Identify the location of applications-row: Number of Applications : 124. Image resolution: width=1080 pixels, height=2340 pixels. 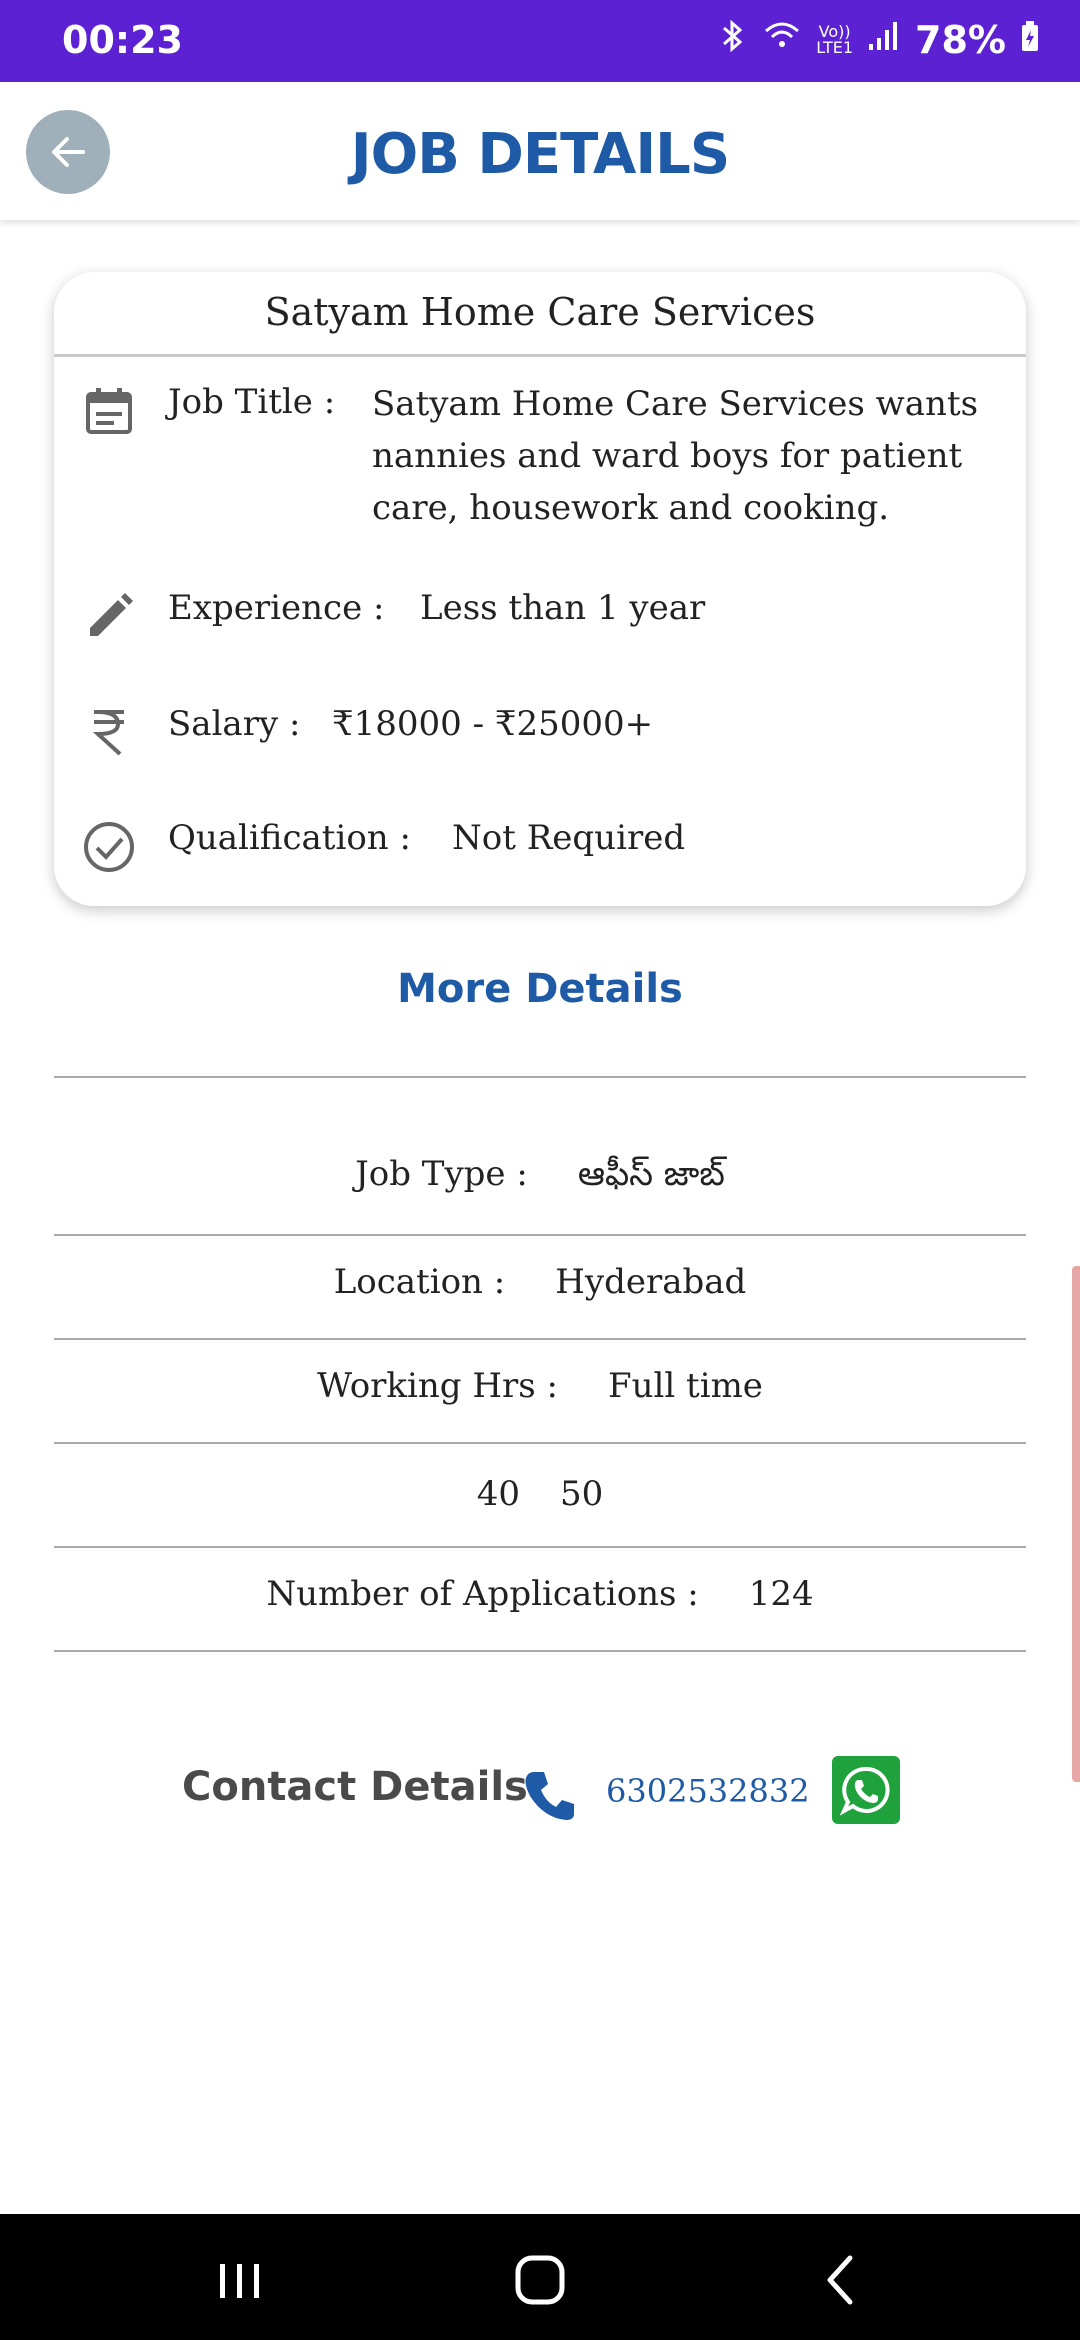
(540, 1594).